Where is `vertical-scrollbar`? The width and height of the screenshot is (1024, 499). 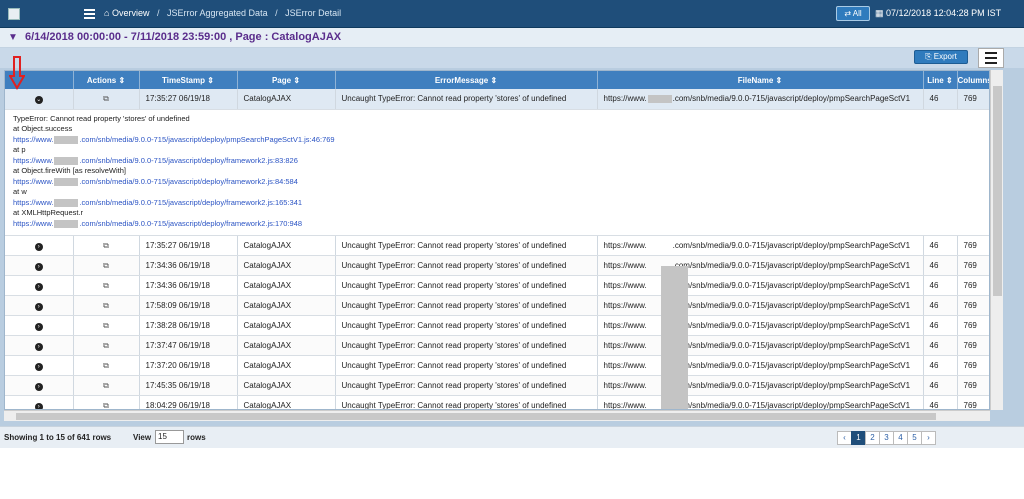 vertical-scrollbar is located at coordinates (996, 240).